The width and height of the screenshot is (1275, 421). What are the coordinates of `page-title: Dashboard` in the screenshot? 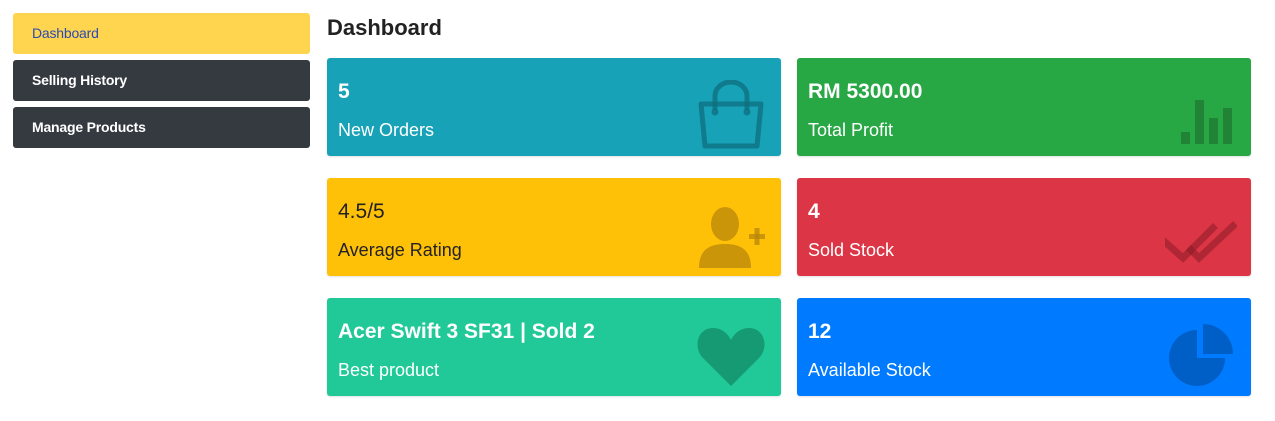 It's located at (384, 27).